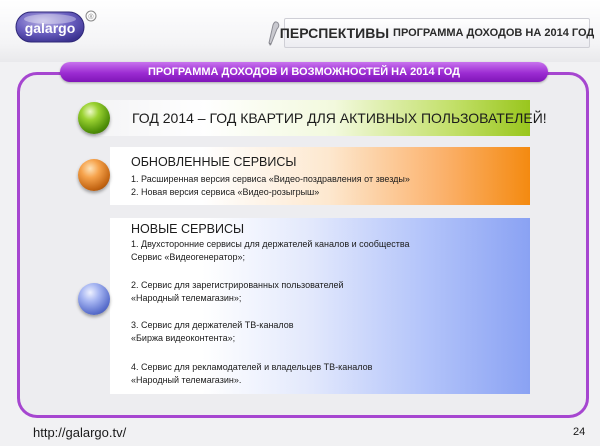 The width and height of the screenshot is (600, 446). What do you see at coordinates (79, 432) in the screenshot?
I see `website-link: http://galargo.tv/` at bounding box center [79, 432].